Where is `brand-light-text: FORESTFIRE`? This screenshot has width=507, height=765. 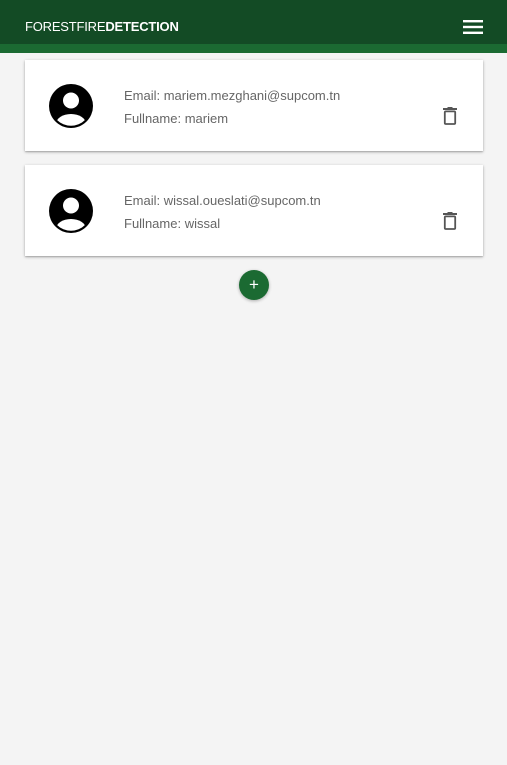 brand-light-text: FORESTFIRE is located at coordinates (65, 26).